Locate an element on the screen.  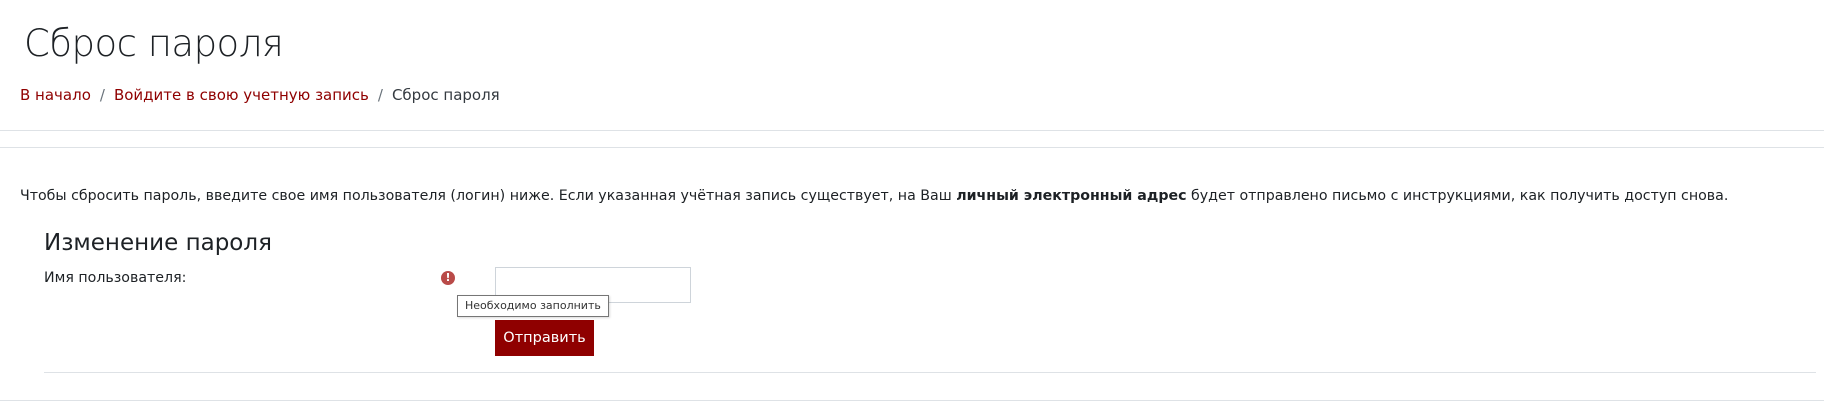
form-legend: Изменение пароля is located at coordinates (158, 243).